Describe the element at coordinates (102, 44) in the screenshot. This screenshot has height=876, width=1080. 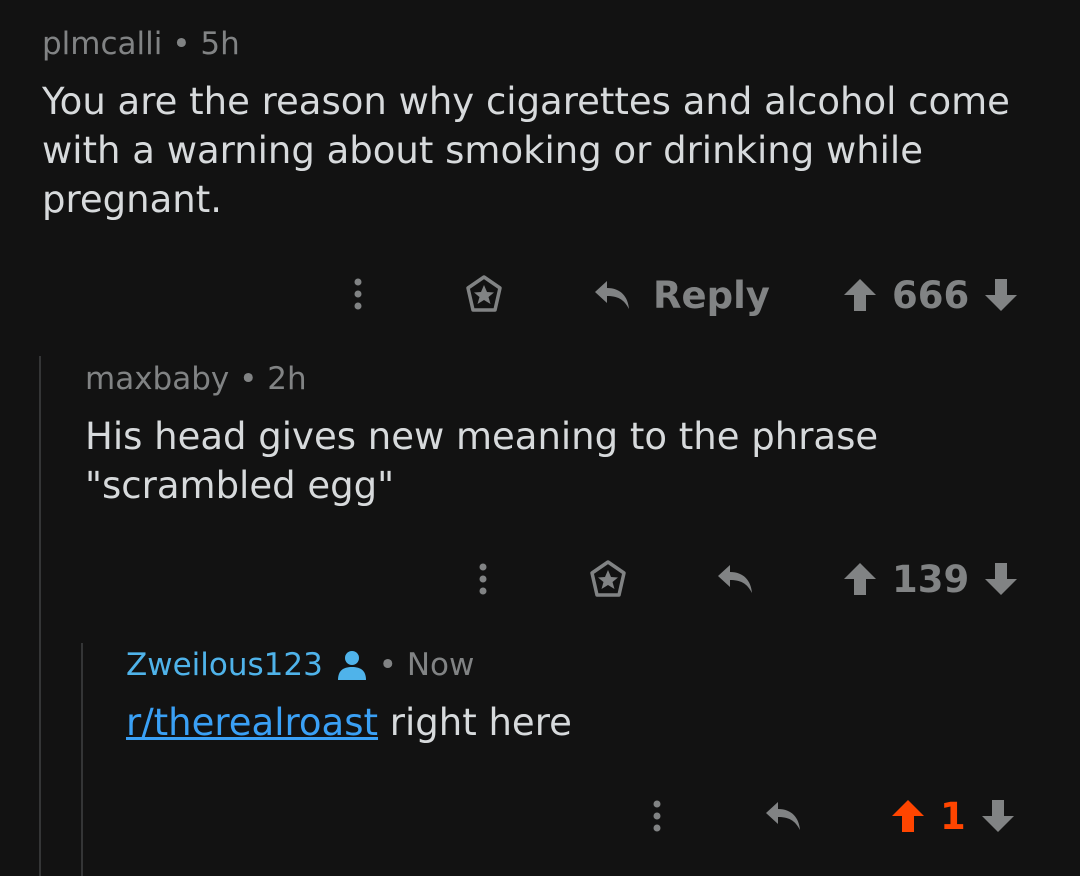
I see `comment-1-username: plmcalli` at that location.